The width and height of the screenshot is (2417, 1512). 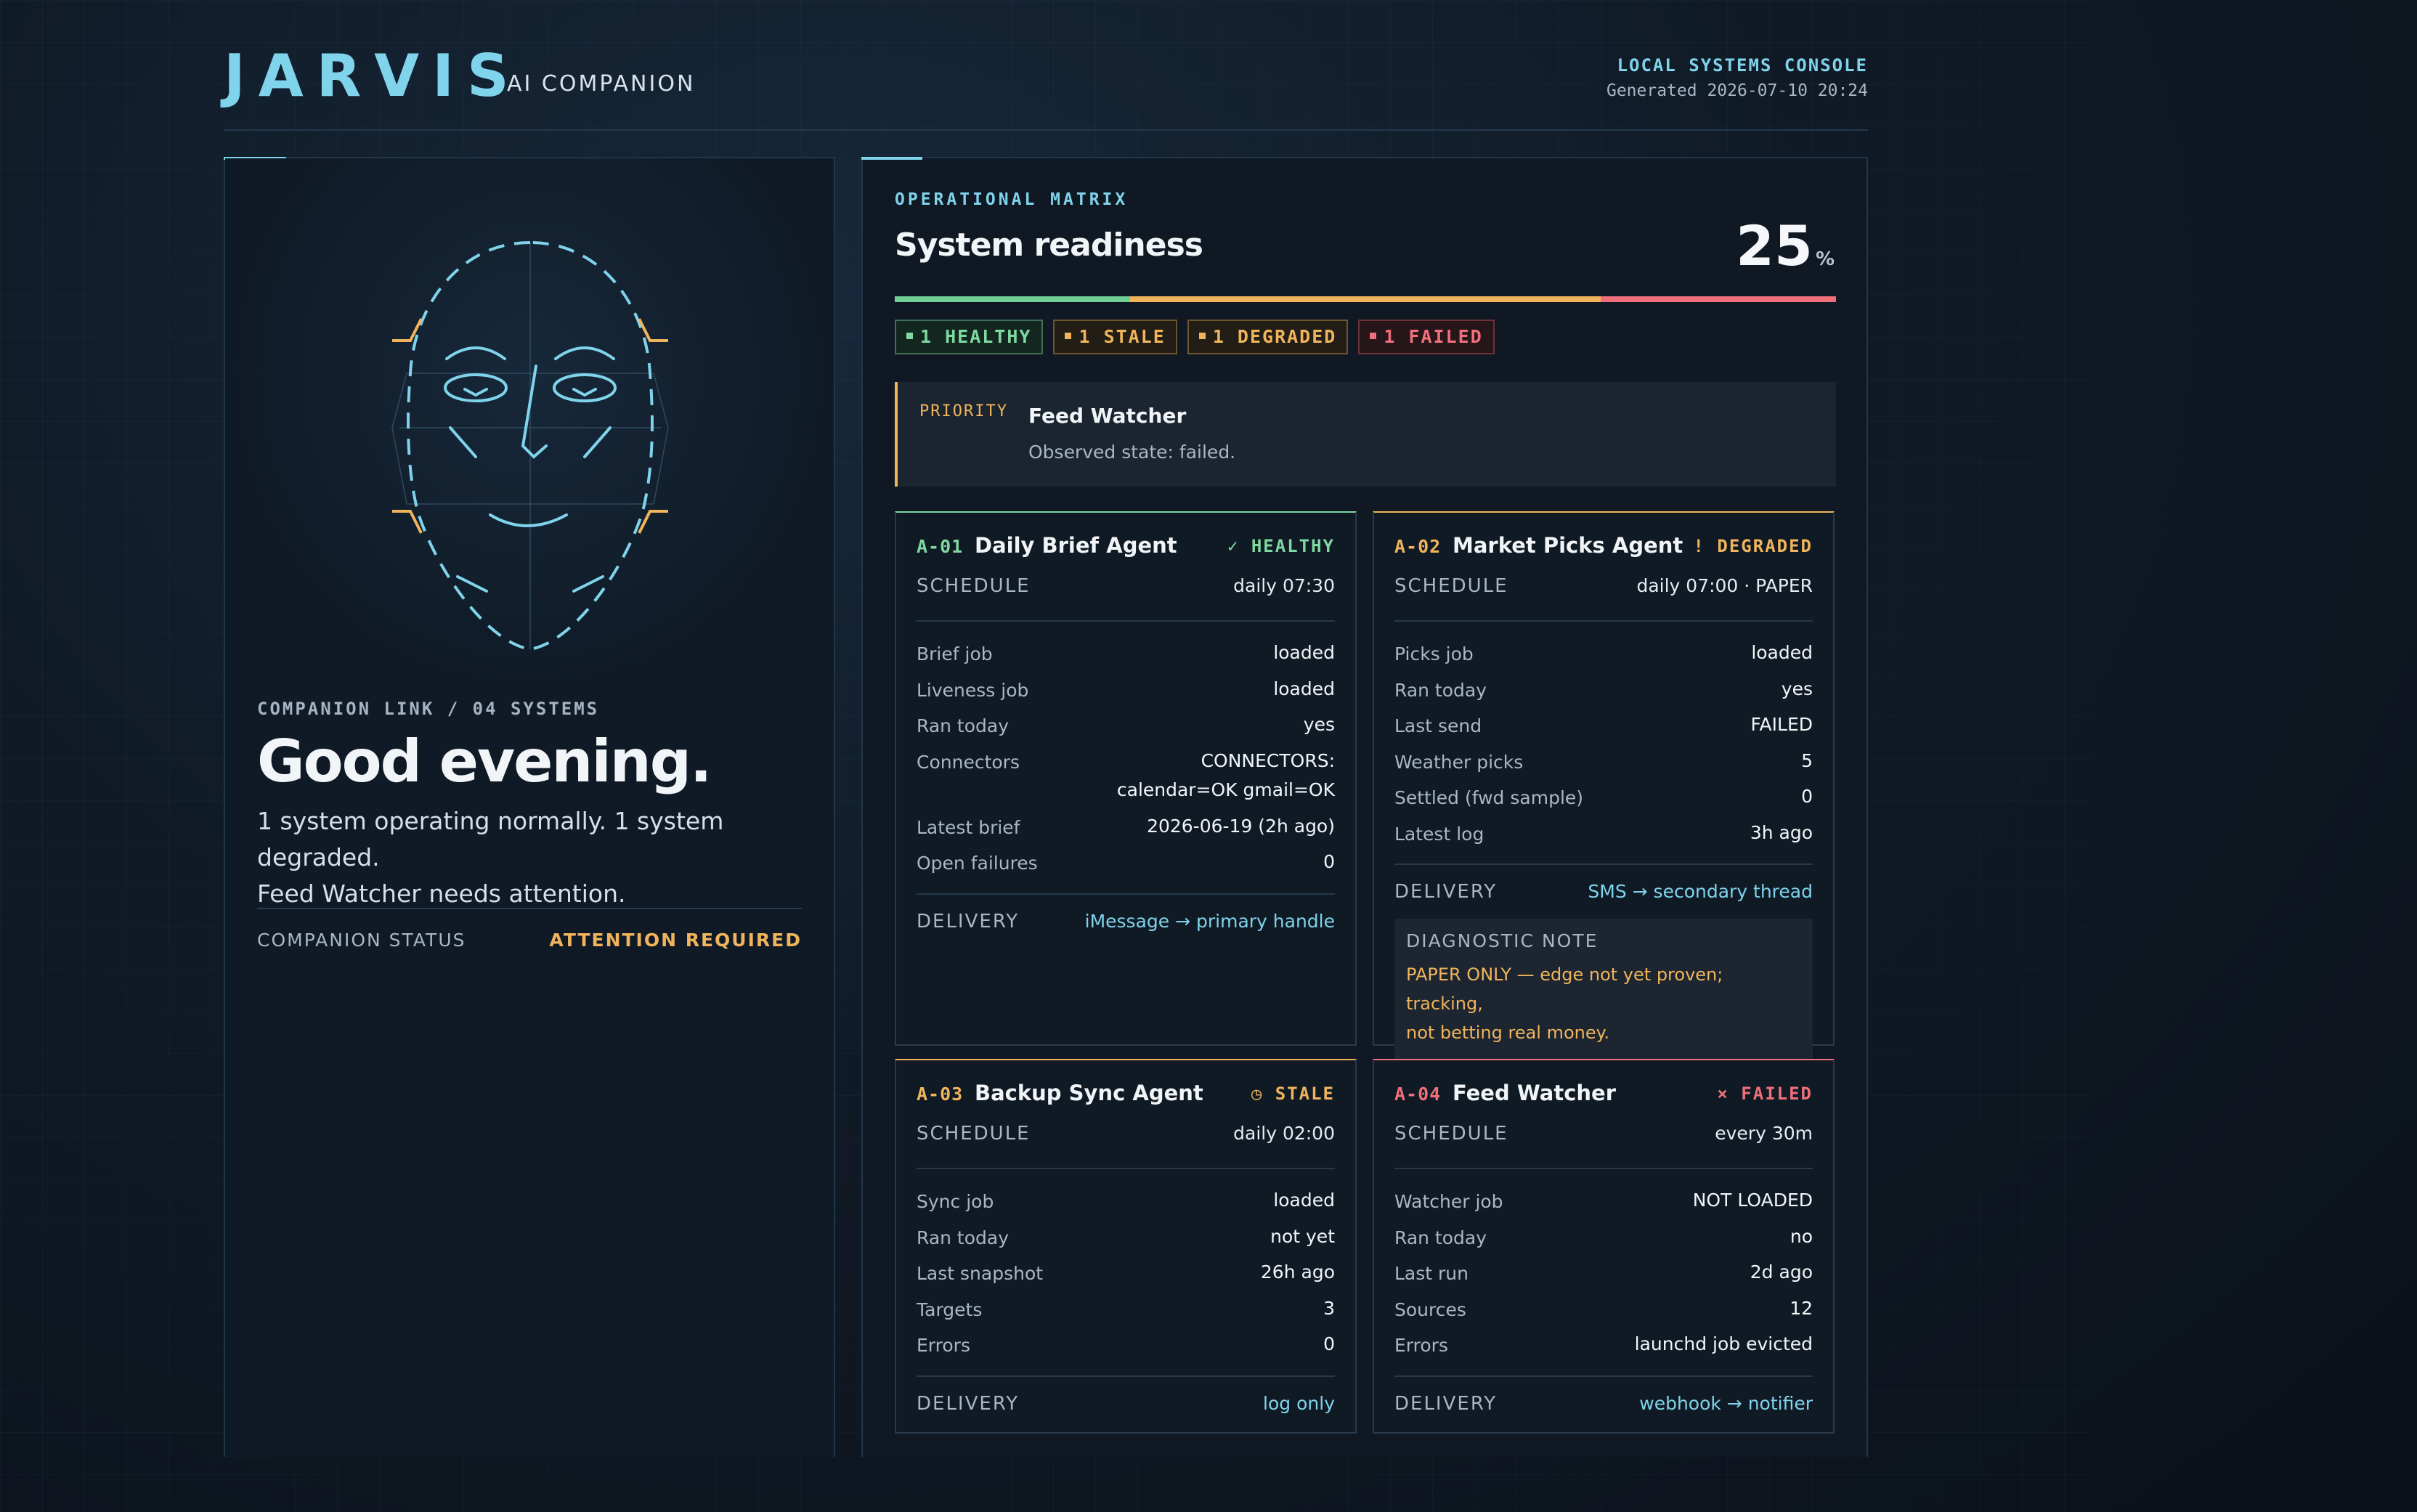 I want to click on metric-row: Ran today not yet, so click(x=1126, y=1240).